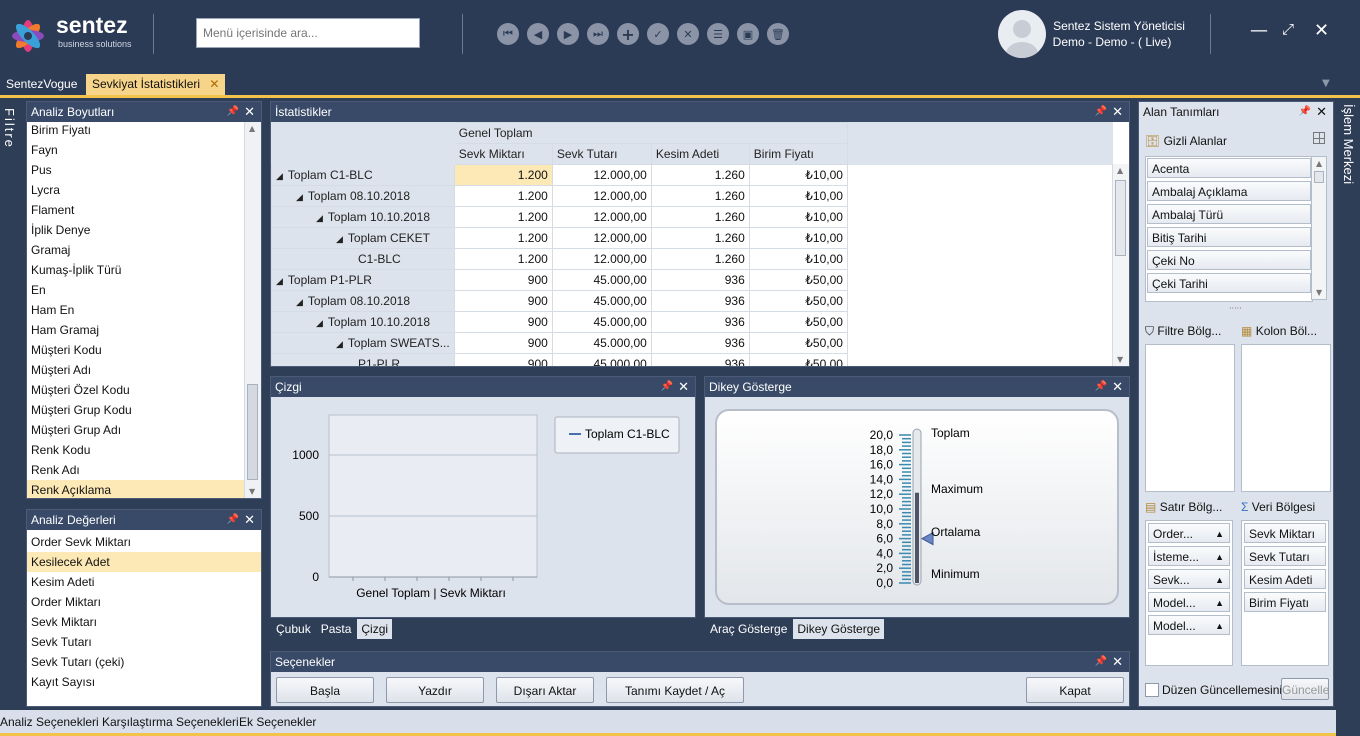 The width and height of the screenshot is (1360, 736). Describe the element at coordinates (136, 190) in the screenshot. I see `dimension-item: Lycra` at that location.